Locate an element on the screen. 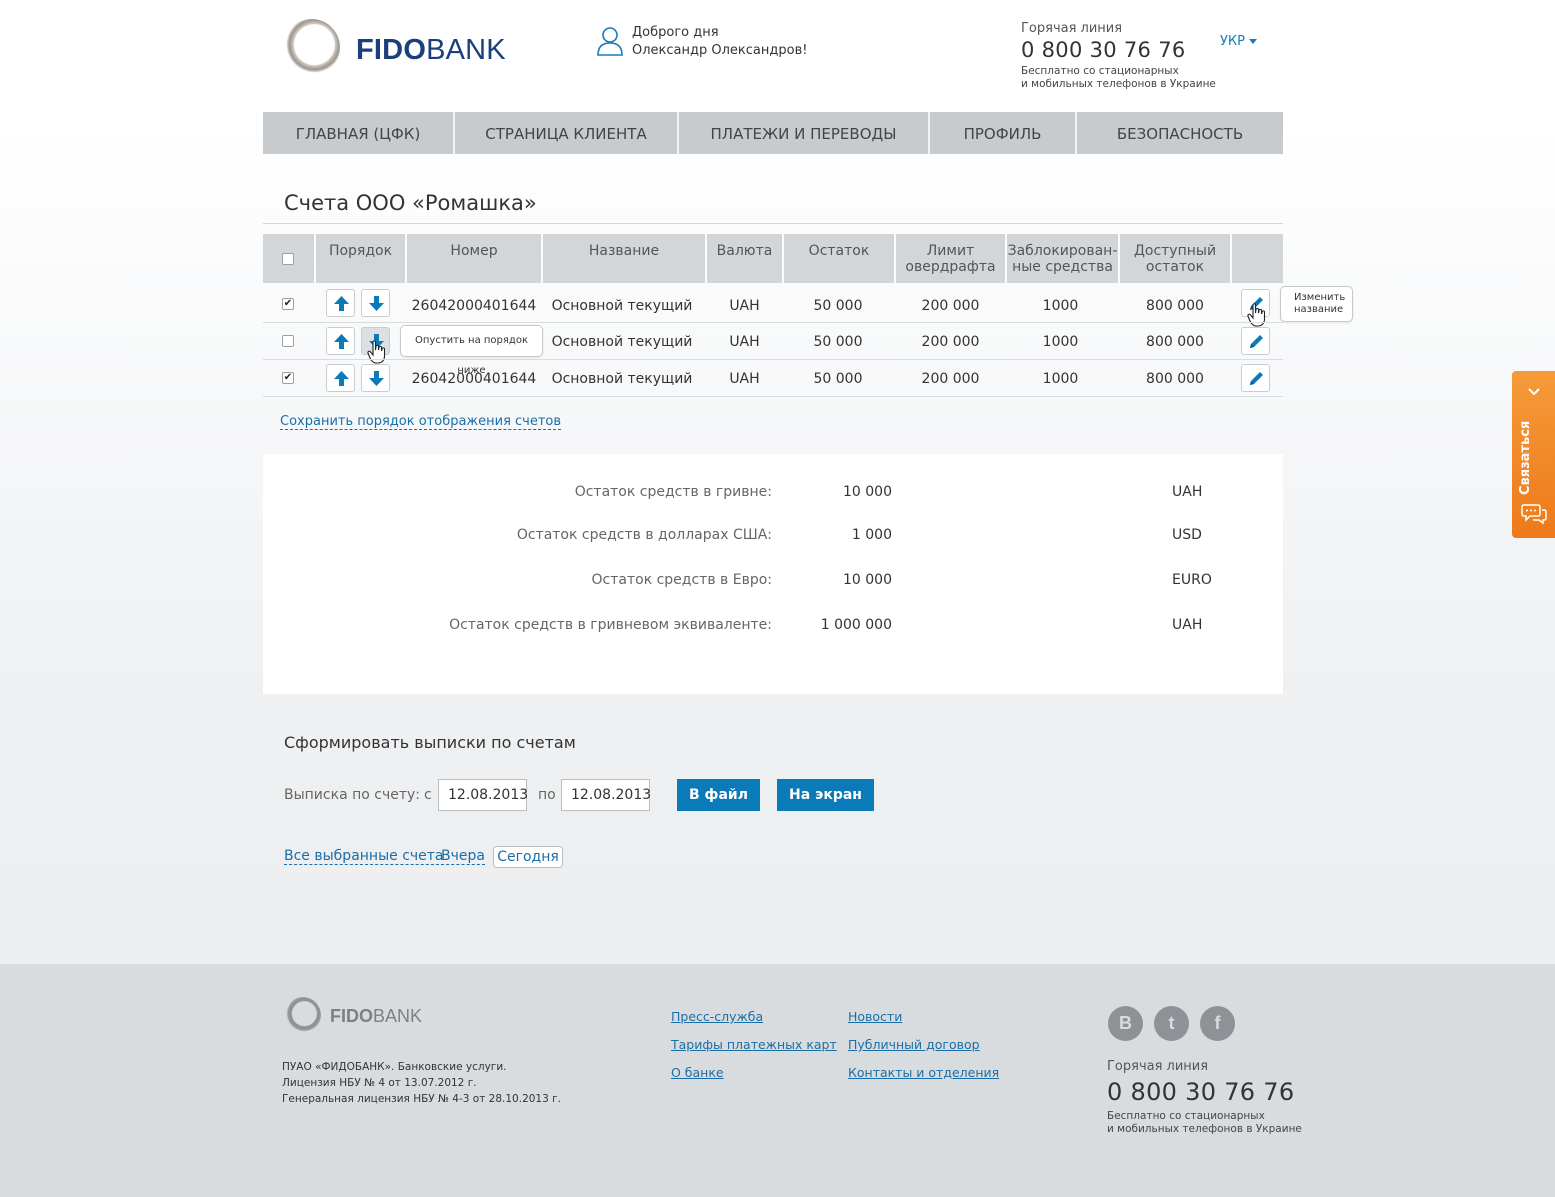  select-all-checkbox is located at coordinates (288, 259).